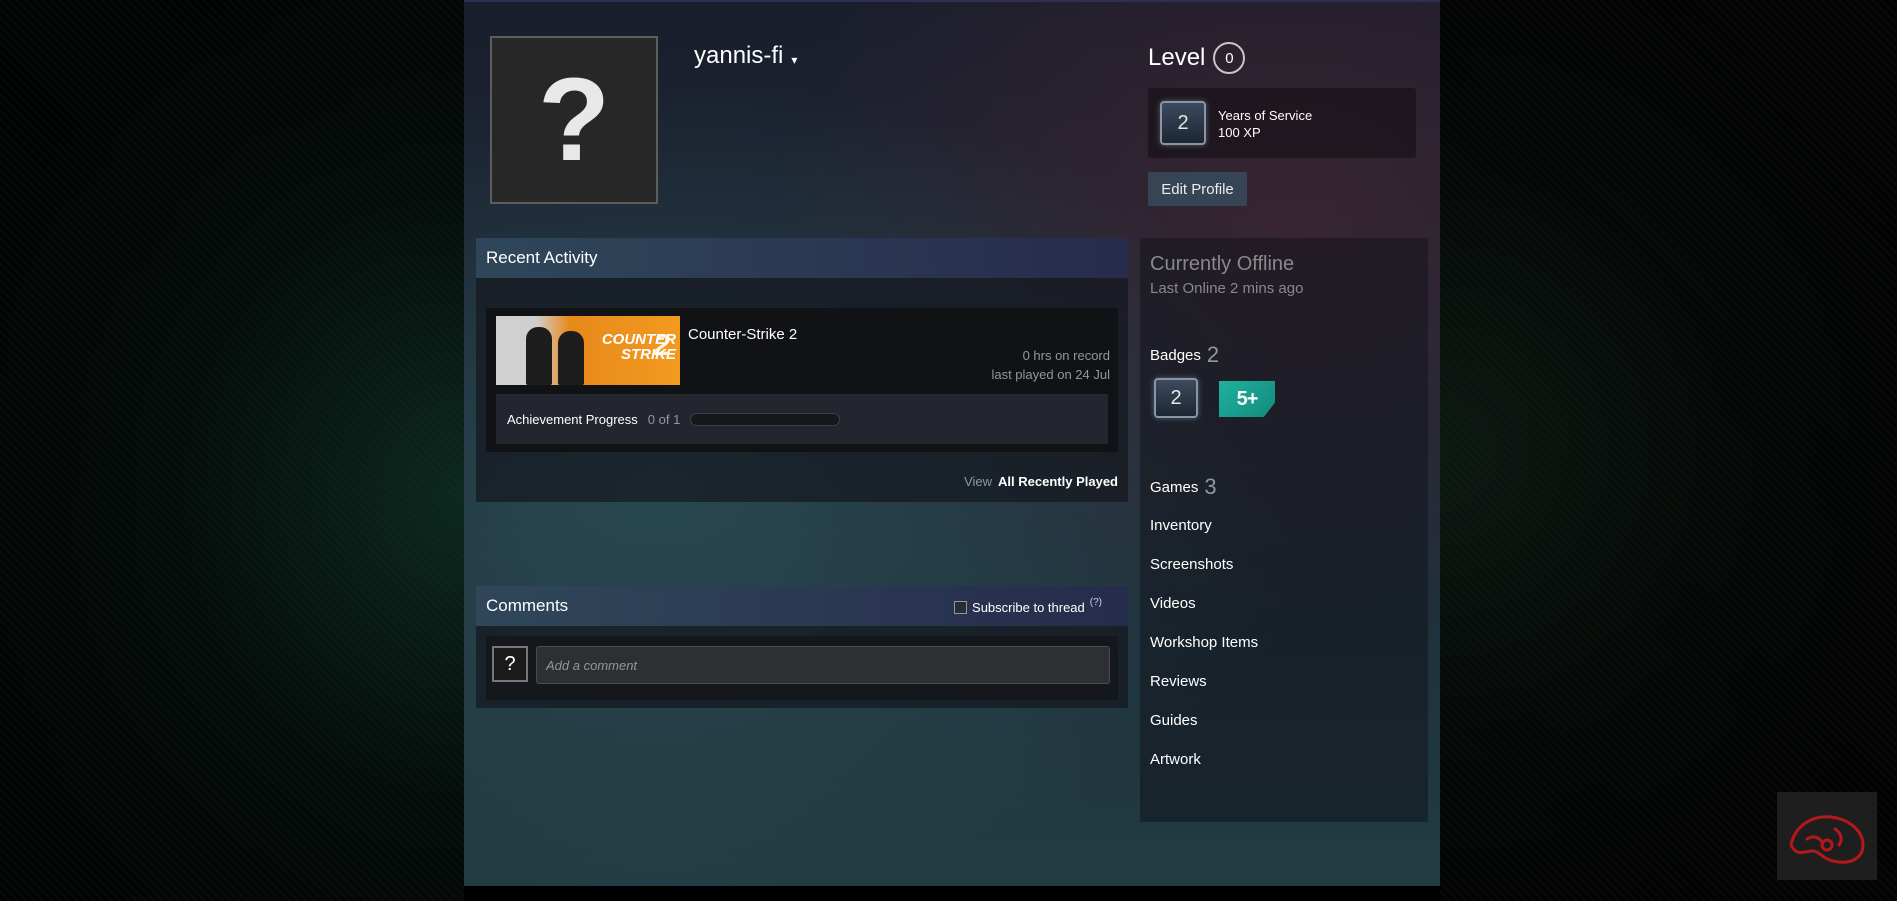  What do you see at coordinates (1175, 355) in the screenshot?
I see `badges-label: Badges` at bounding box center [1175, 355].